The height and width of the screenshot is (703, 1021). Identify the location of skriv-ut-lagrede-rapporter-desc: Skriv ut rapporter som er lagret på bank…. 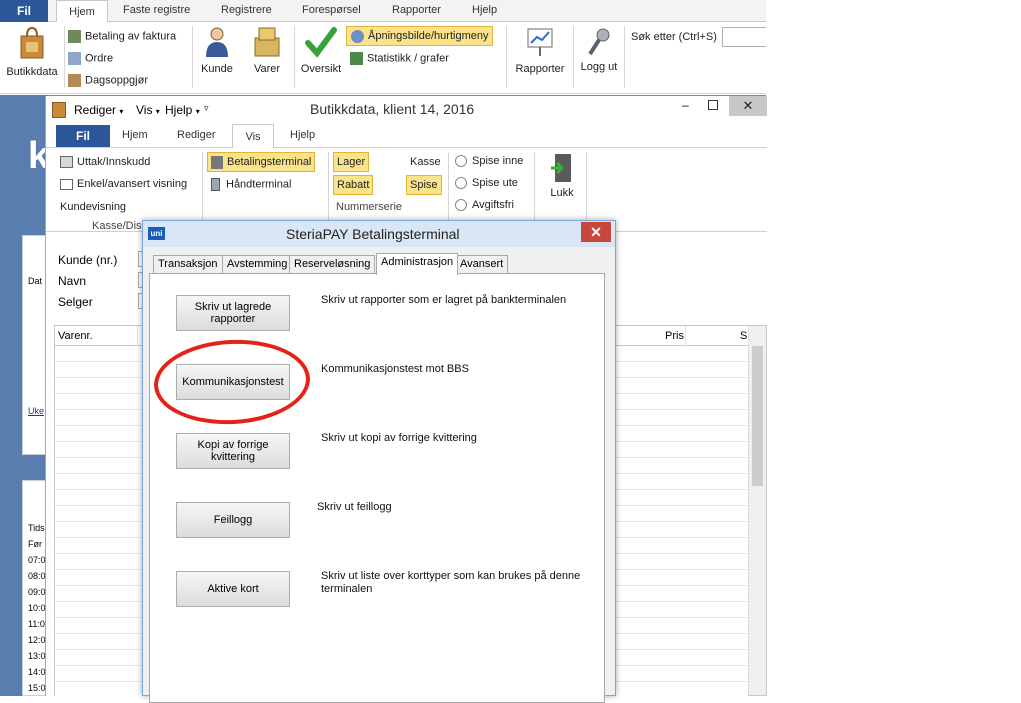
(444, 300).